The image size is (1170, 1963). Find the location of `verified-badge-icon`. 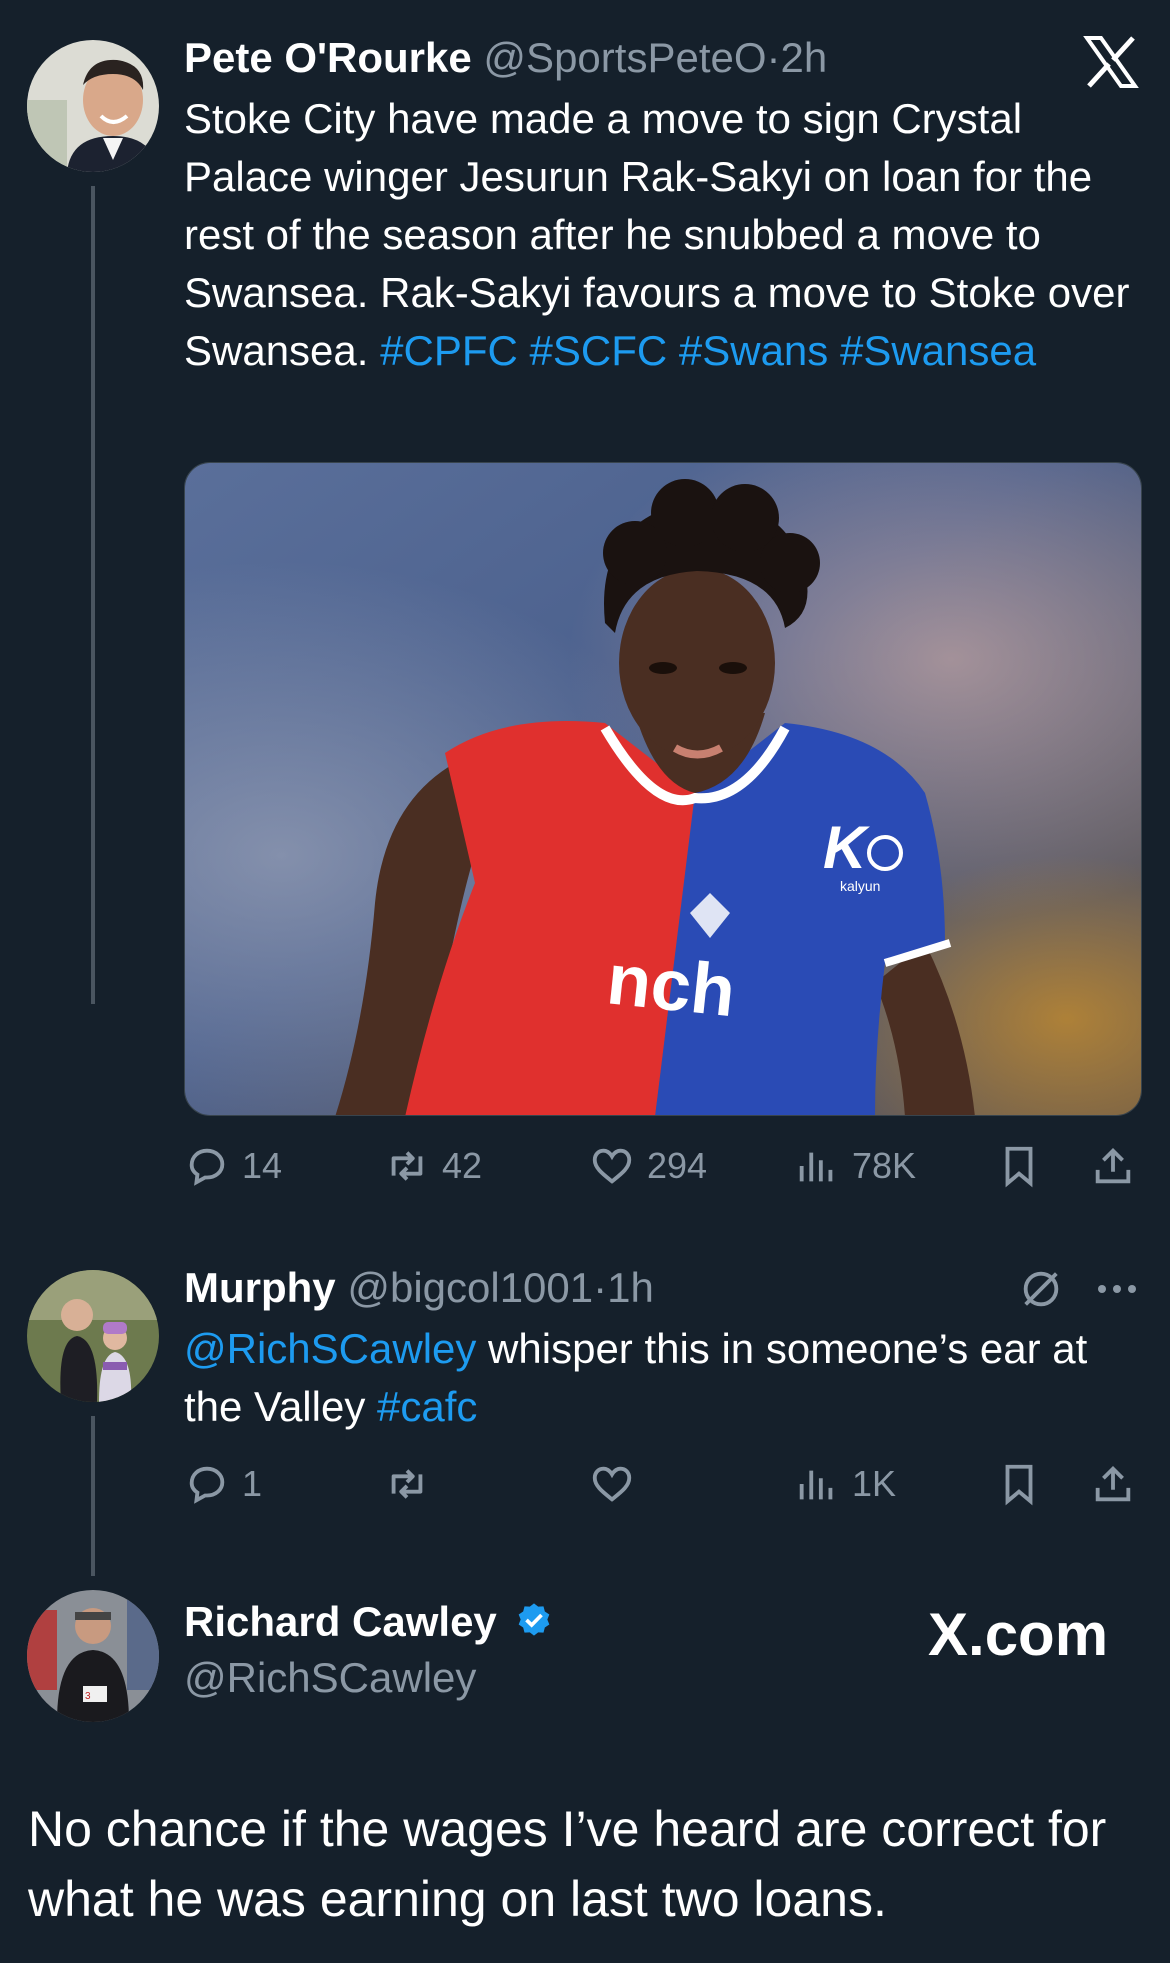

verified-badge-icon is located at coordinates (534, 1625).